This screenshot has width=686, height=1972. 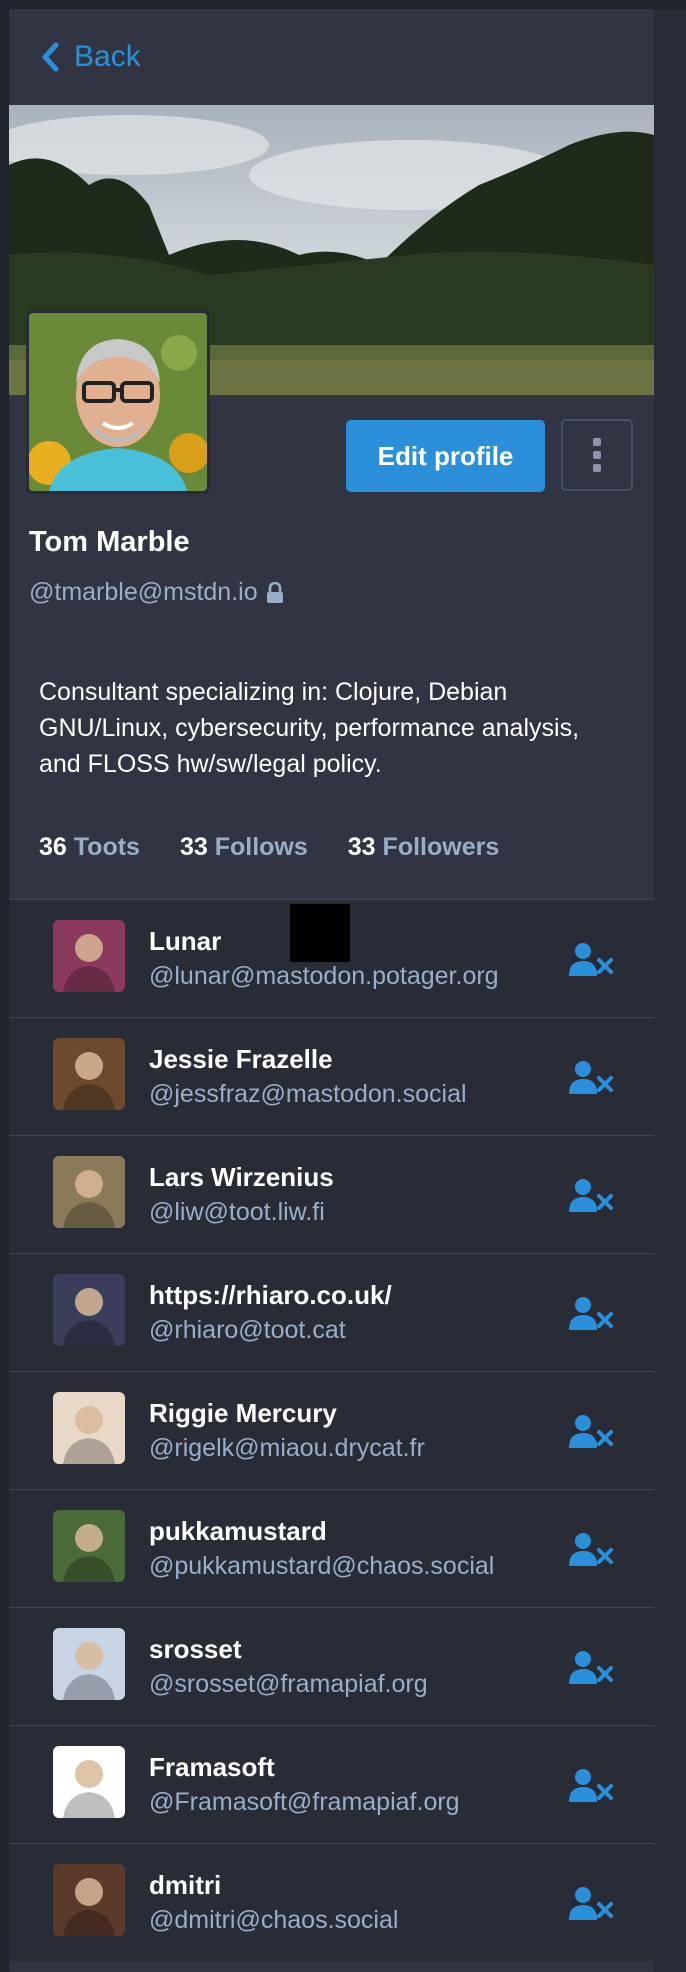 I want to click on more-options-button, so click(x=597, y=455).